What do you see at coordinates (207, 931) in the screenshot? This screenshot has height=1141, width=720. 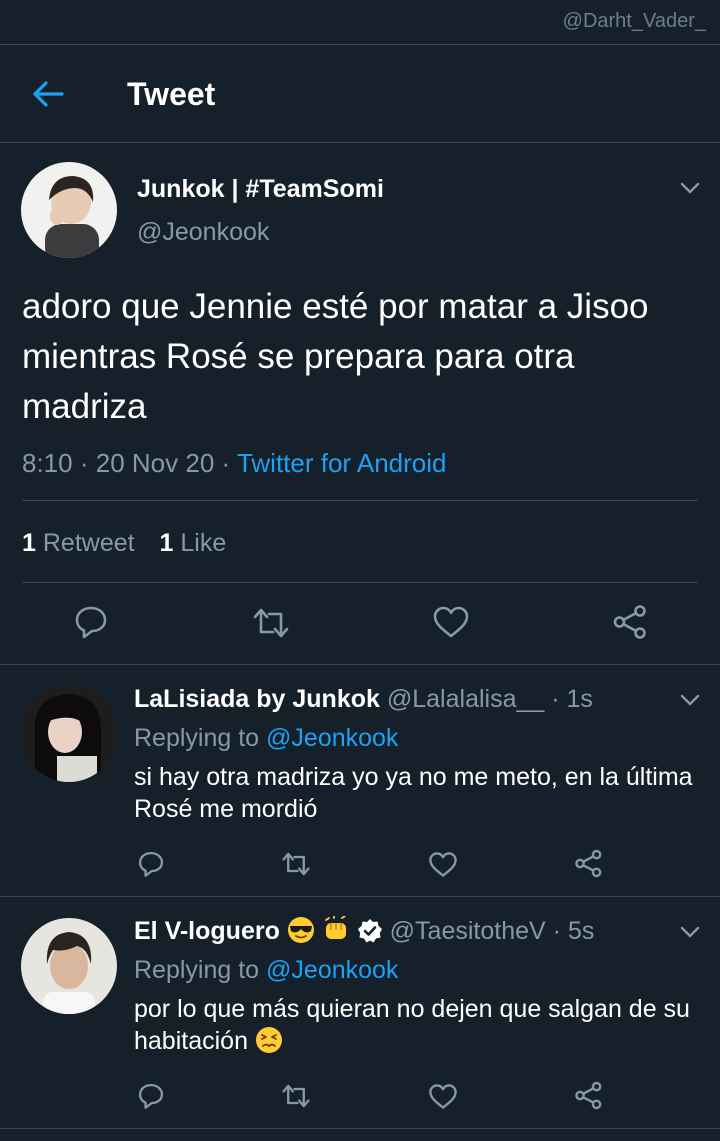 I see `reply-display-name: El V-loguero` at bounding box center [207, 931].